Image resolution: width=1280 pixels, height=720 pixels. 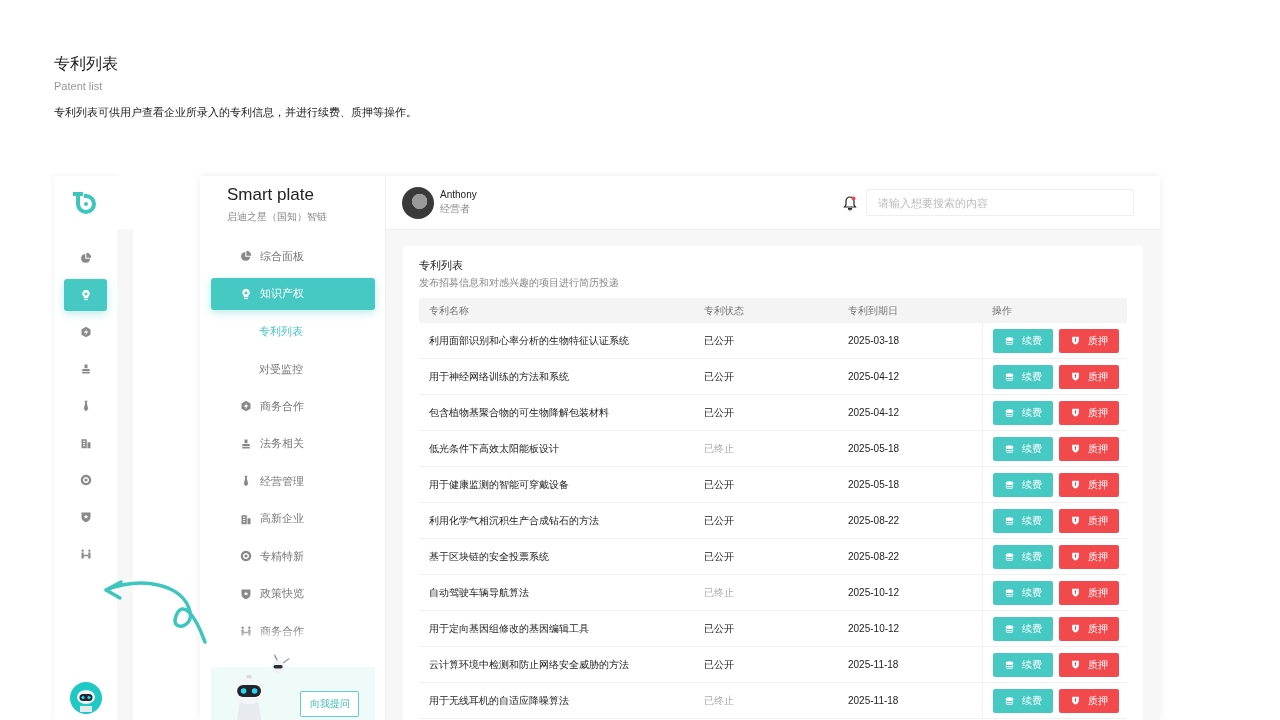 What do you see at coordinates (874, 520) in the screenshot?
I see `table-cell-text: 2025-08-22` at bounding box center [874, 520].